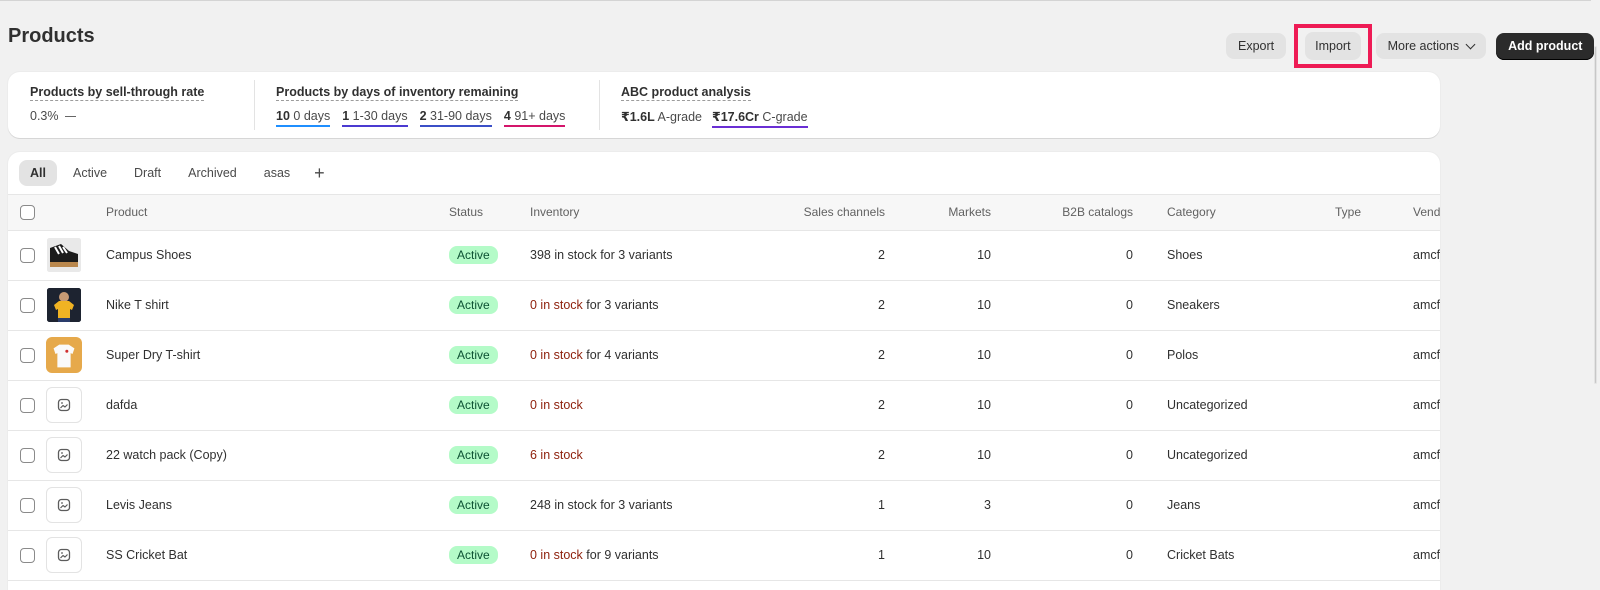  I want to click on col-type: Type, so click(1374, 213).